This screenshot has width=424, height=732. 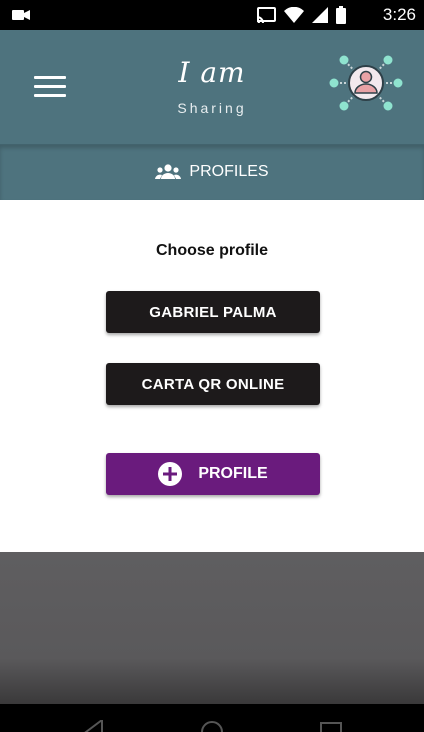 I want to click on tab-profiles: PROFILES, so click(x=212, y=172).